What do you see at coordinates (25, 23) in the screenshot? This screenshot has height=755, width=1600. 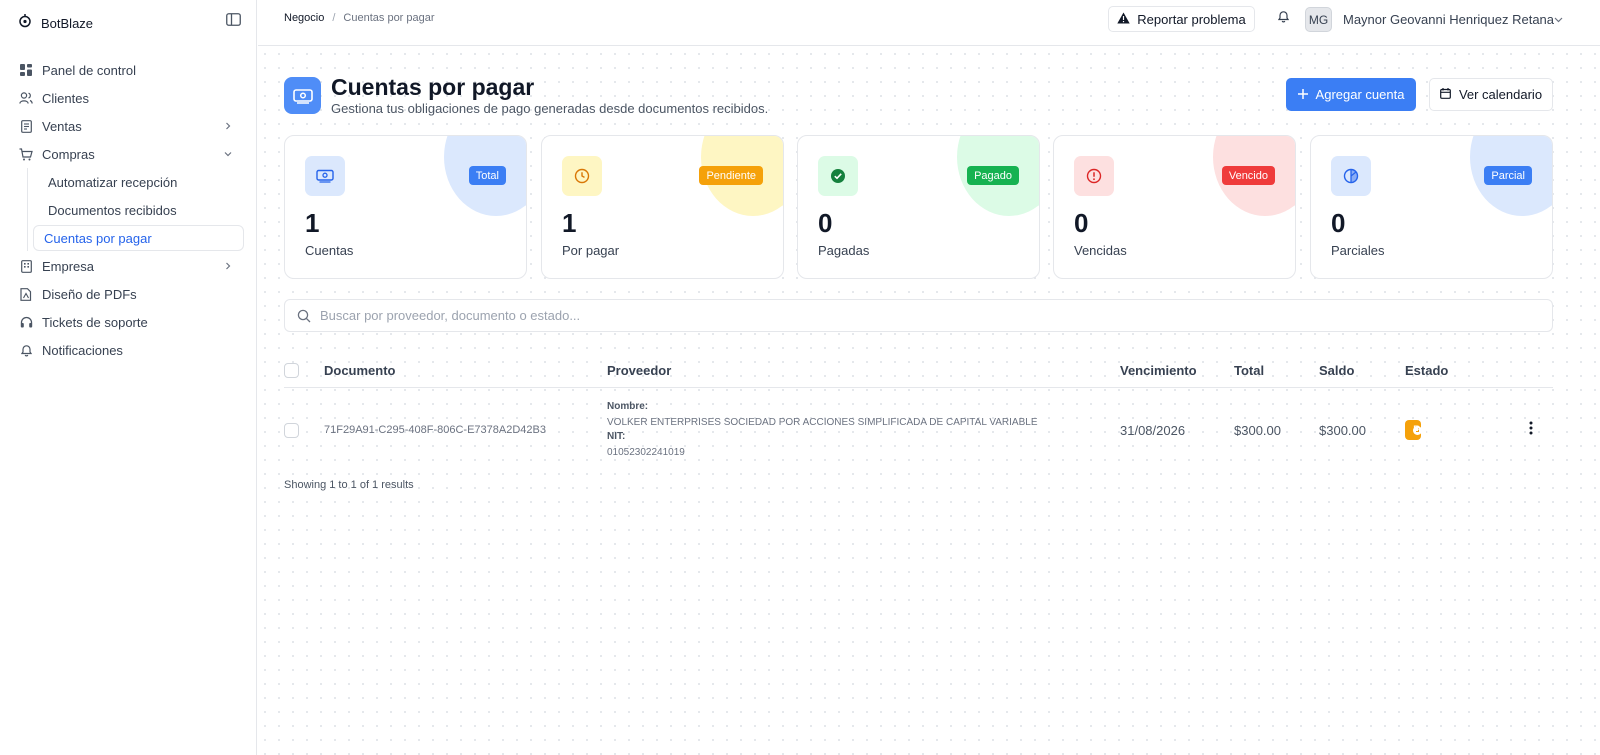 I see `botblaze-logo-icon` at bounding box center [25, 23].